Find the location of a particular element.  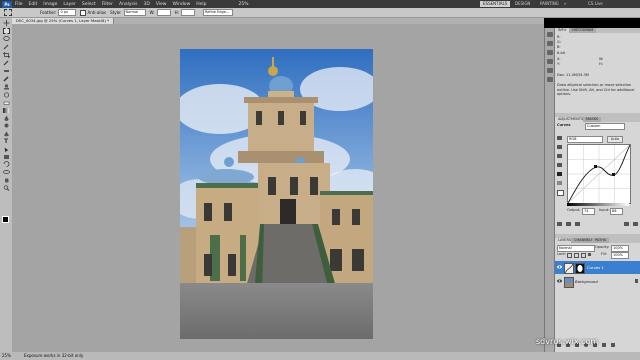

path-select-tool-icon is located at coordinates (6, 150).